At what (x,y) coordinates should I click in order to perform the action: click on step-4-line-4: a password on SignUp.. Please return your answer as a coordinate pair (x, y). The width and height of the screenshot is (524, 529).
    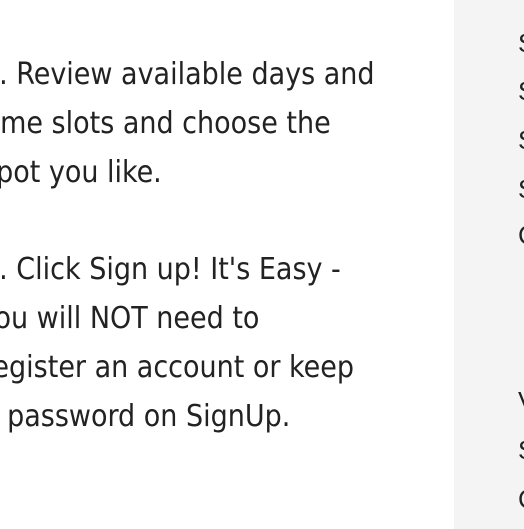
    Looking at the image, I should click on (145, 416).